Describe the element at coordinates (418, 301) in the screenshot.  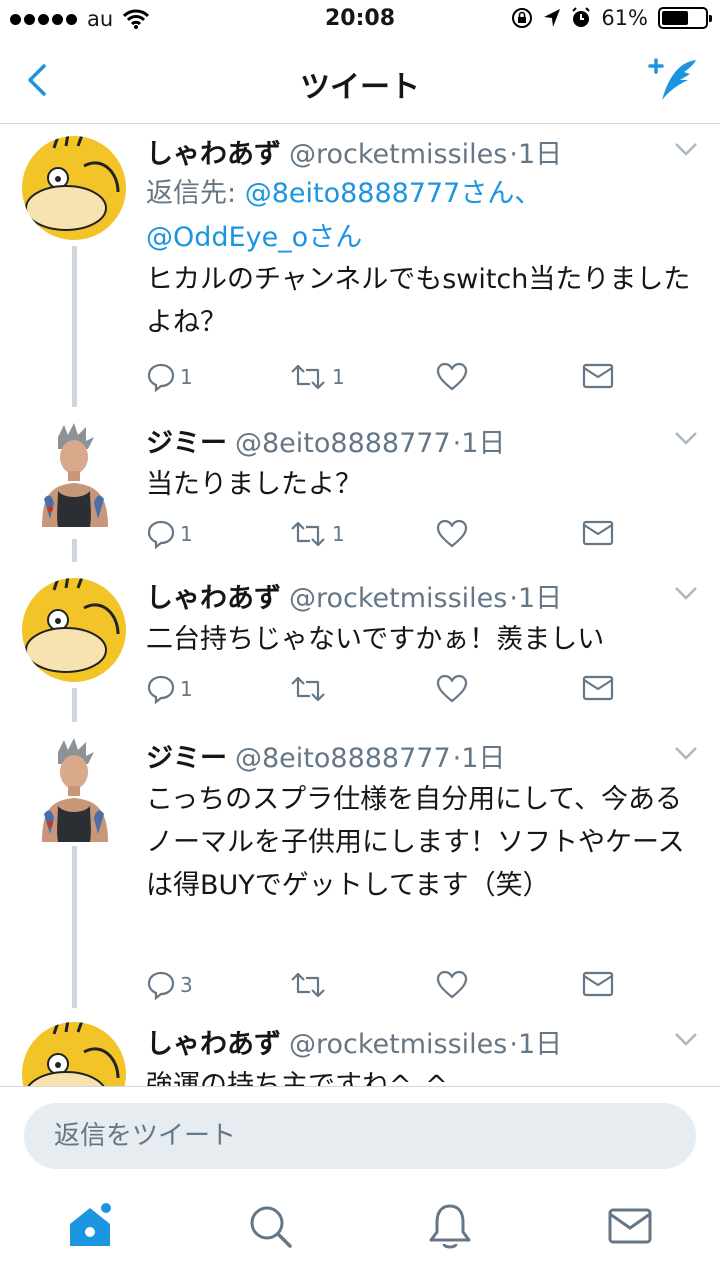
I see `tweet-text: ヒカルのチャンネルでもswitch当たりましたよね？` at that location.